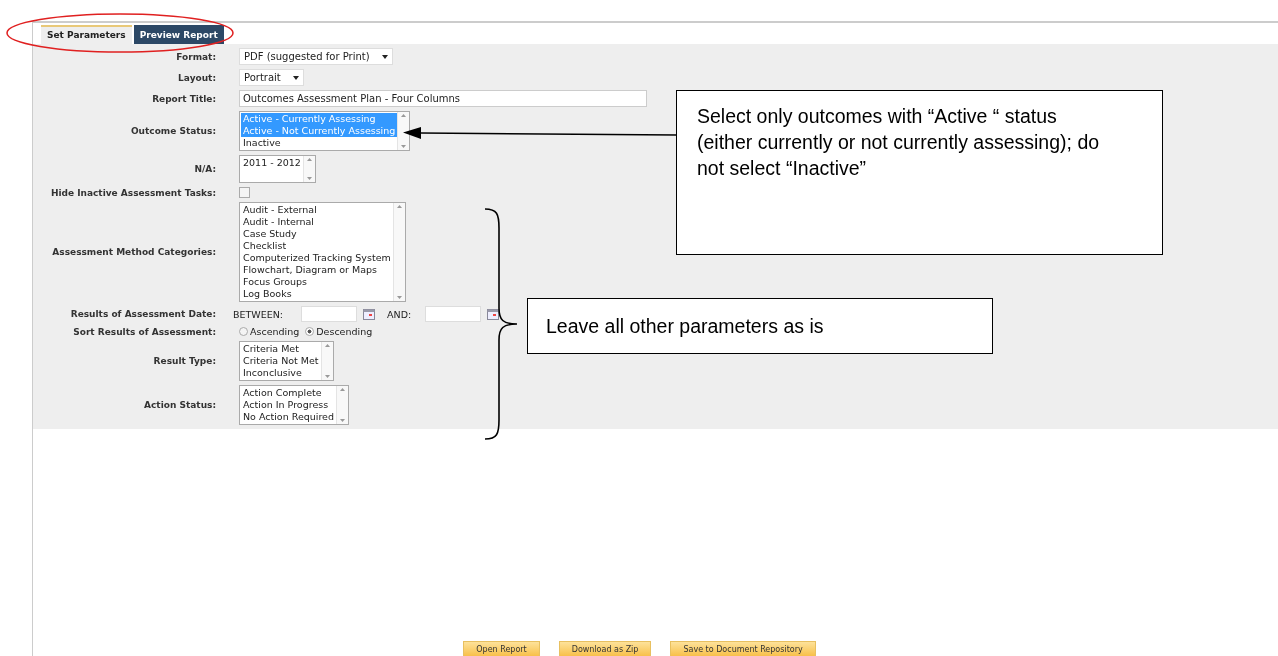 The image size is (1278, 656). Describe the element at coordinates (288, 417) in the screenshot. I see `list-option: No Action Required` at that location.